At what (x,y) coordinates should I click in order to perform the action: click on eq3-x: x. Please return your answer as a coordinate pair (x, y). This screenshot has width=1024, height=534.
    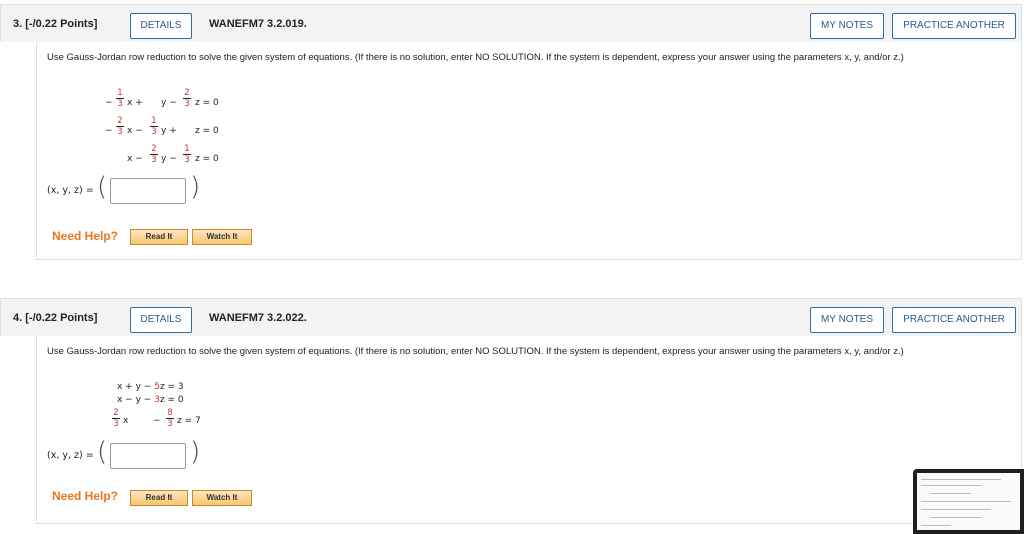
    Looking at the image, I should click on (126, 421).